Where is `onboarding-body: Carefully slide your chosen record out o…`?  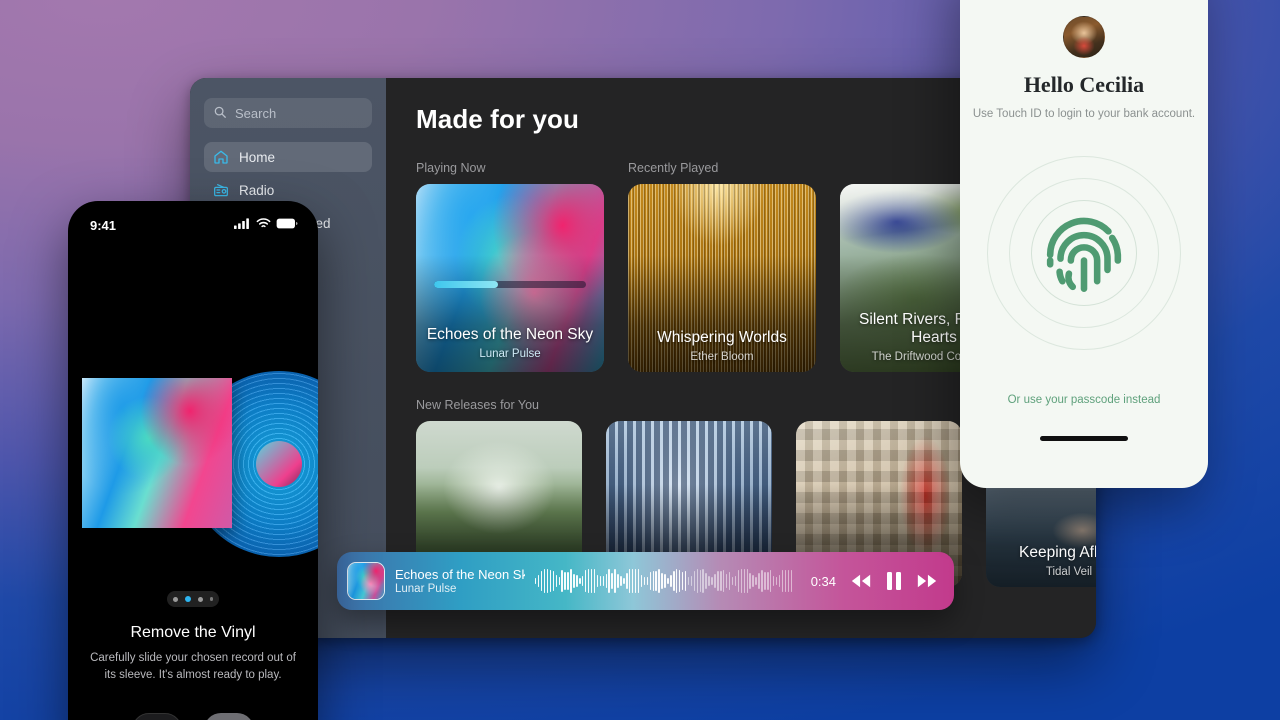
onboarding-body: Carefully slide your chosen record out o… is located at coordinates (193, 666).